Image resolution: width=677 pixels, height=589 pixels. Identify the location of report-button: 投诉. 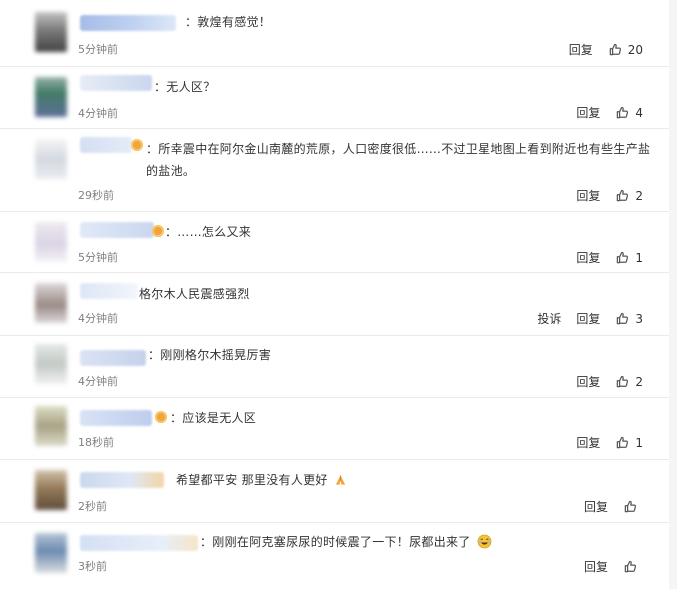
(549, 318).